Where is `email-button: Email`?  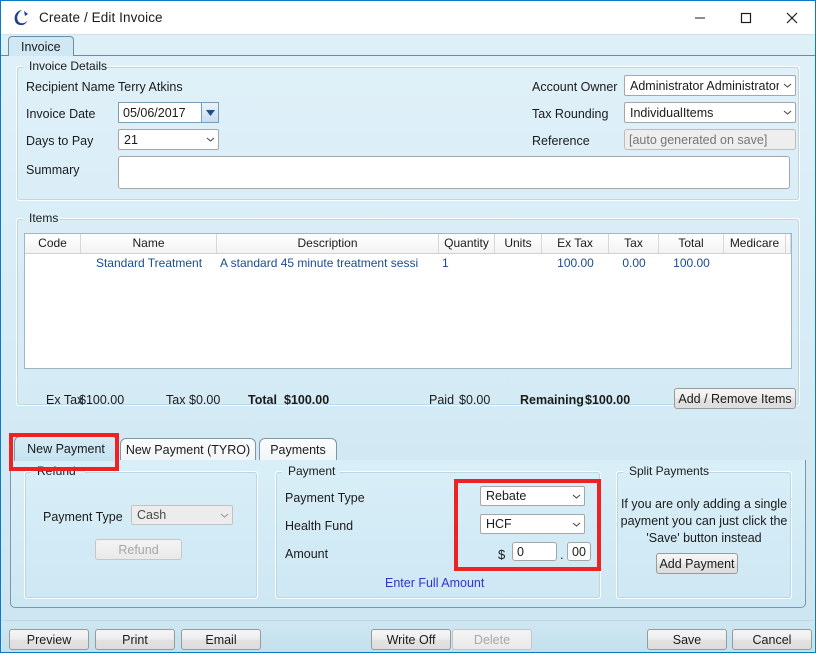
email-button: Email is located at coordinates (221, 639).